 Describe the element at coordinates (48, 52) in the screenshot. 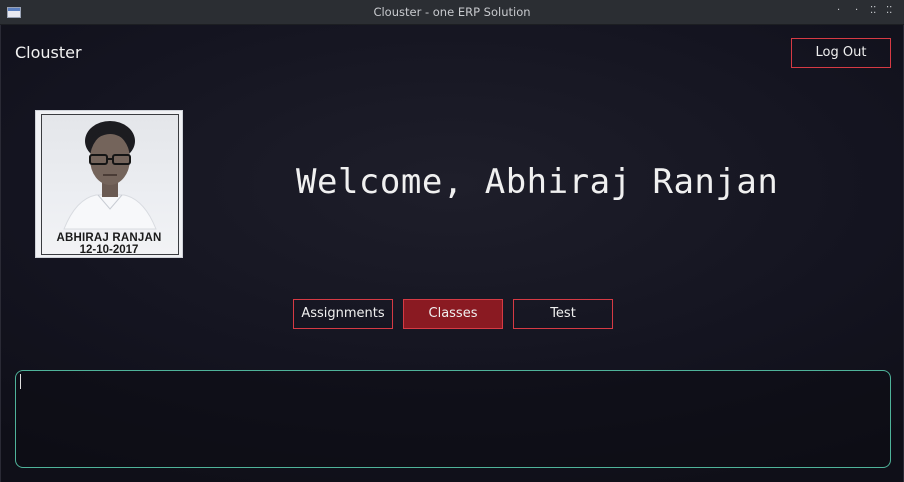

I see `brand-title: Clouster` at that location.